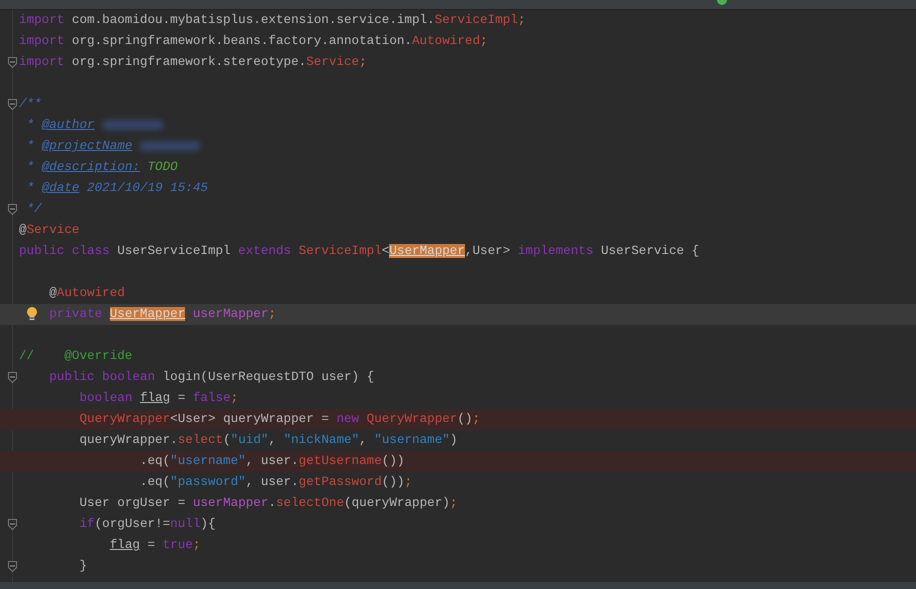  Describe the element at coordinates (268, 440) in the screenshot. I see `code-line: queryWrapper.select("uid", "nickName", "username")` at that location.